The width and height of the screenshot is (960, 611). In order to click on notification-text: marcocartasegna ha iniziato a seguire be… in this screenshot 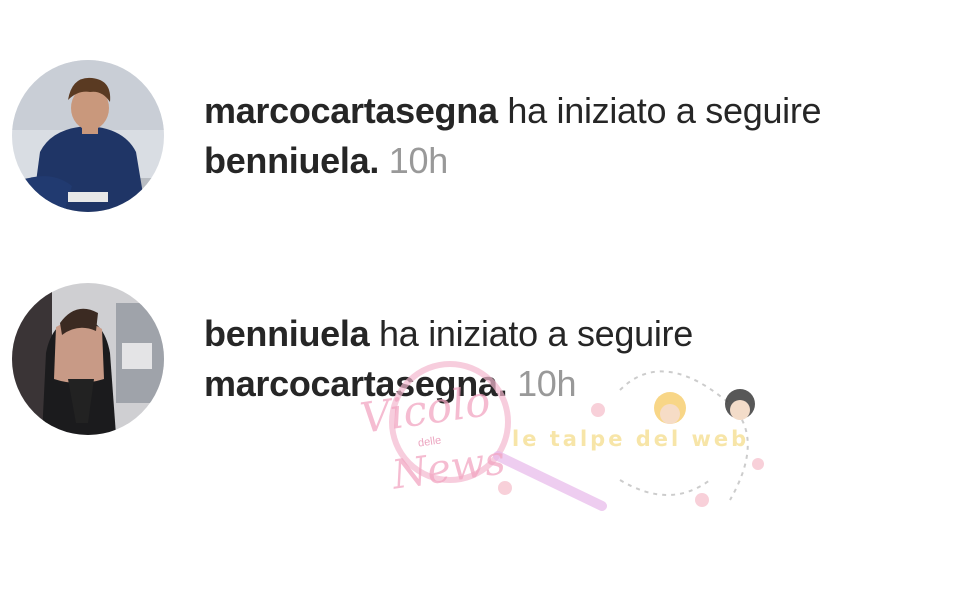, I will do `click(579, 136)`.